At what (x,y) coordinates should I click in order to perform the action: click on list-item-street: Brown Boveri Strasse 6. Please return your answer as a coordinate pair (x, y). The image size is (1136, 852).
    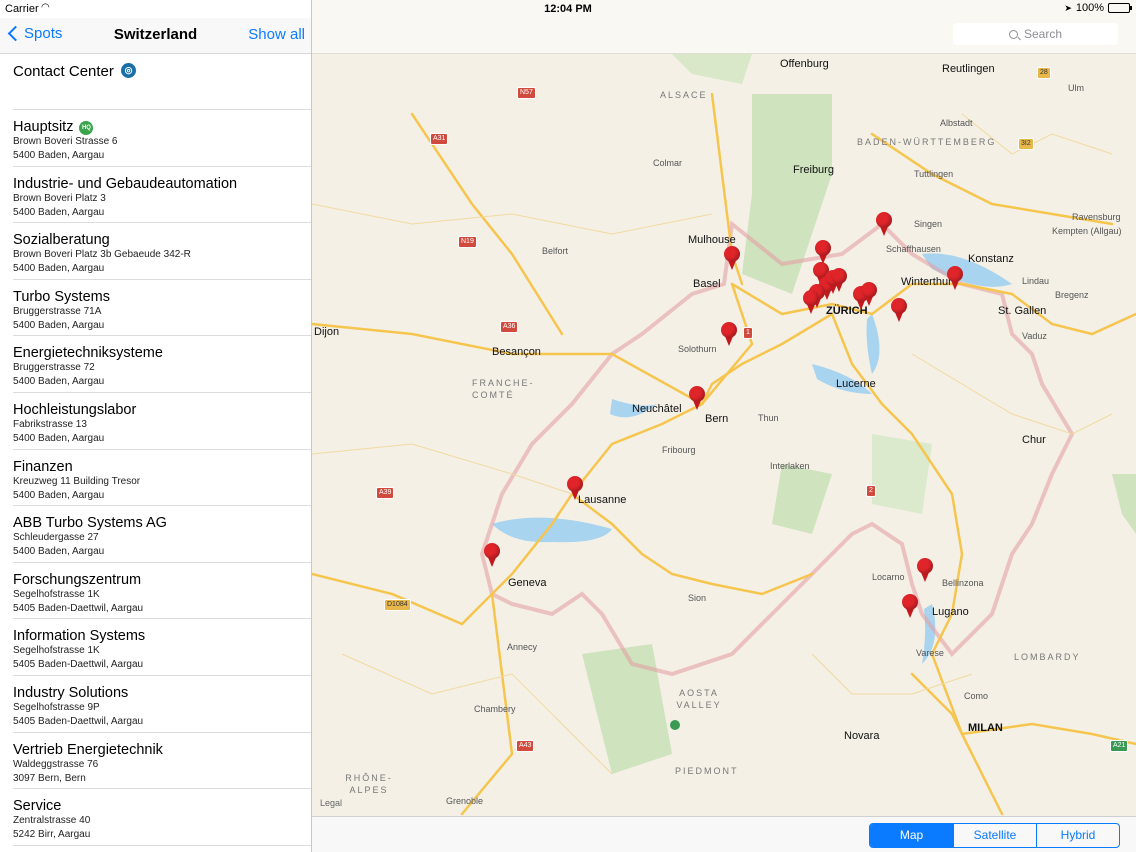
    Looking at the image, I should click on (65, 141).